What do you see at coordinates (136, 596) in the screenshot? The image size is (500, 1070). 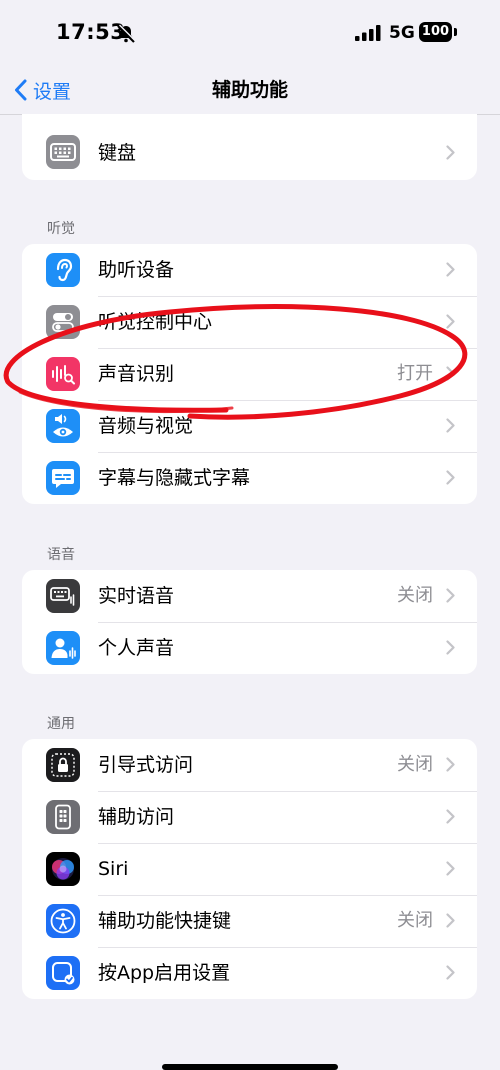 I see `list-item-label: 实时语音` at bounding box center [136, 596].